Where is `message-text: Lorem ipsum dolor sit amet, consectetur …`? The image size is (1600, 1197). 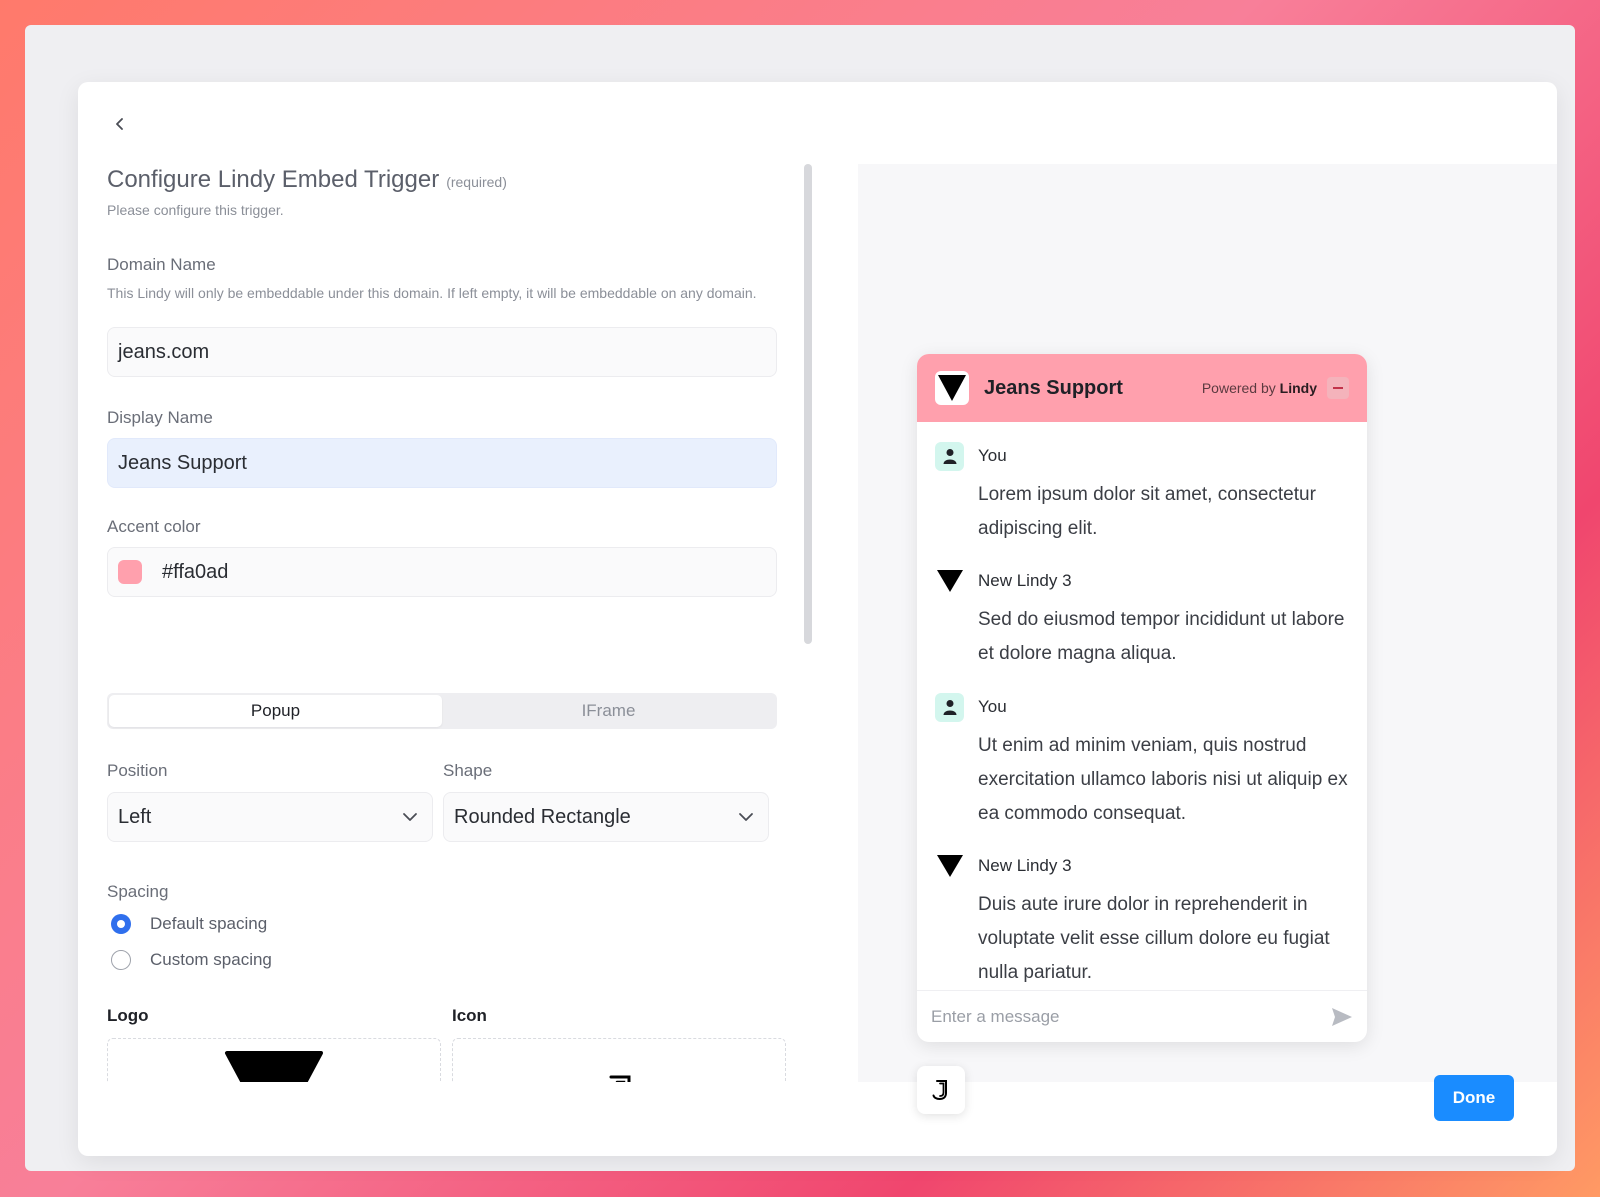 message-text: Lorem ipsum dolor sit amet, consectetur … is located at coordinates (1147, 511).